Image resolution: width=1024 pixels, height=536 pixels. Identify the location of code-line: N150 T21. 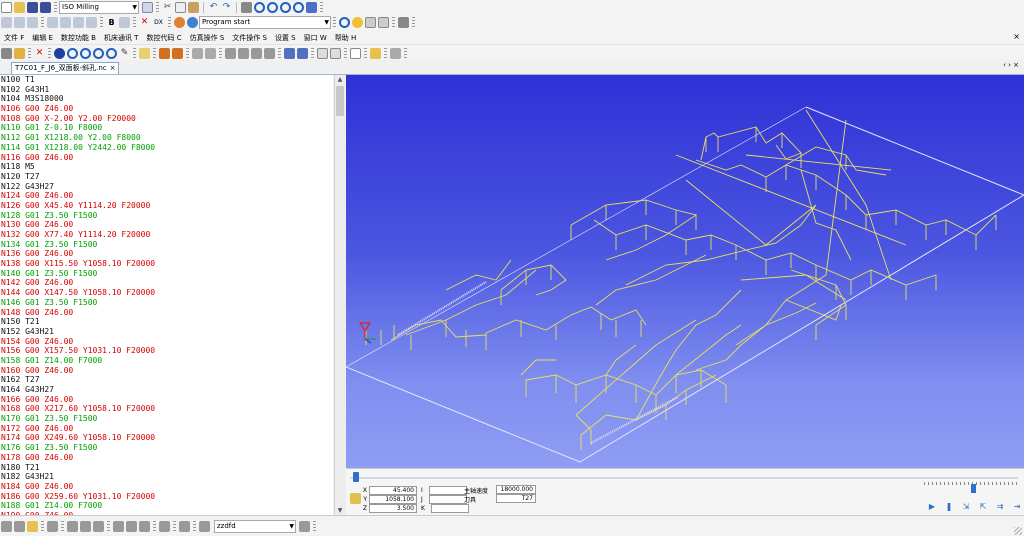
(166, 322).